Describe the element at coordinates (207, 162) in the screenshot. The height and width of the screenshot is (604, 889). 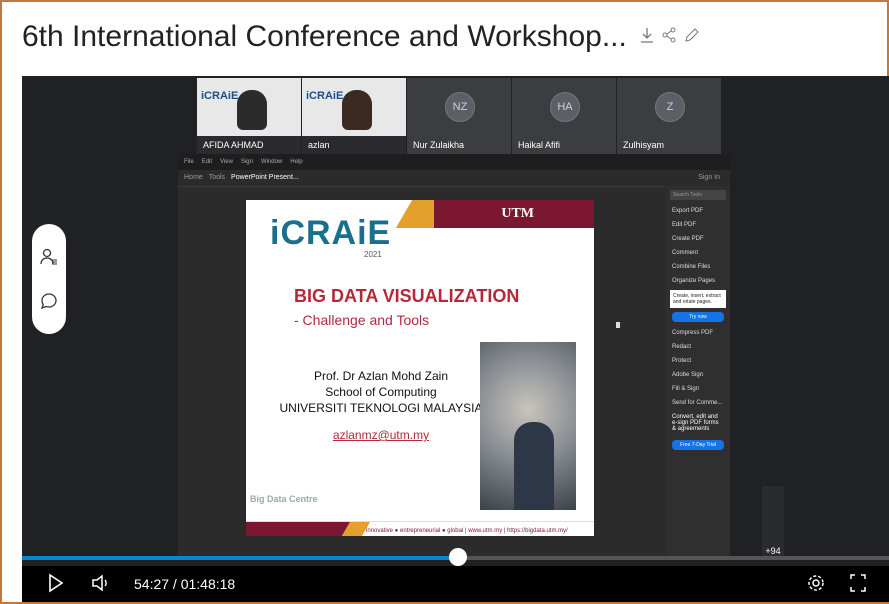
I see `menu-item: Edit` at that location.